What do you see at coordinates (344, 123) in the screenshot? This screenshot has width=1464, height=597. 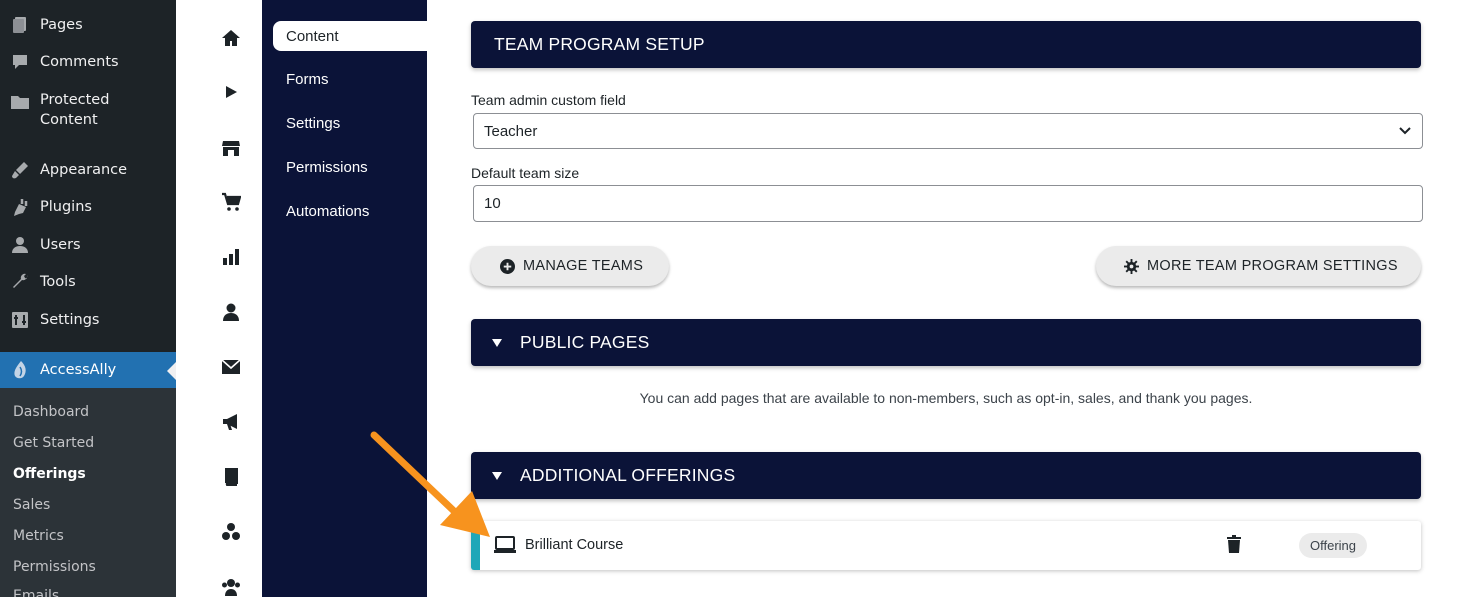 I see `nav-item-settings: Settings` at bounding box center [344, 123].